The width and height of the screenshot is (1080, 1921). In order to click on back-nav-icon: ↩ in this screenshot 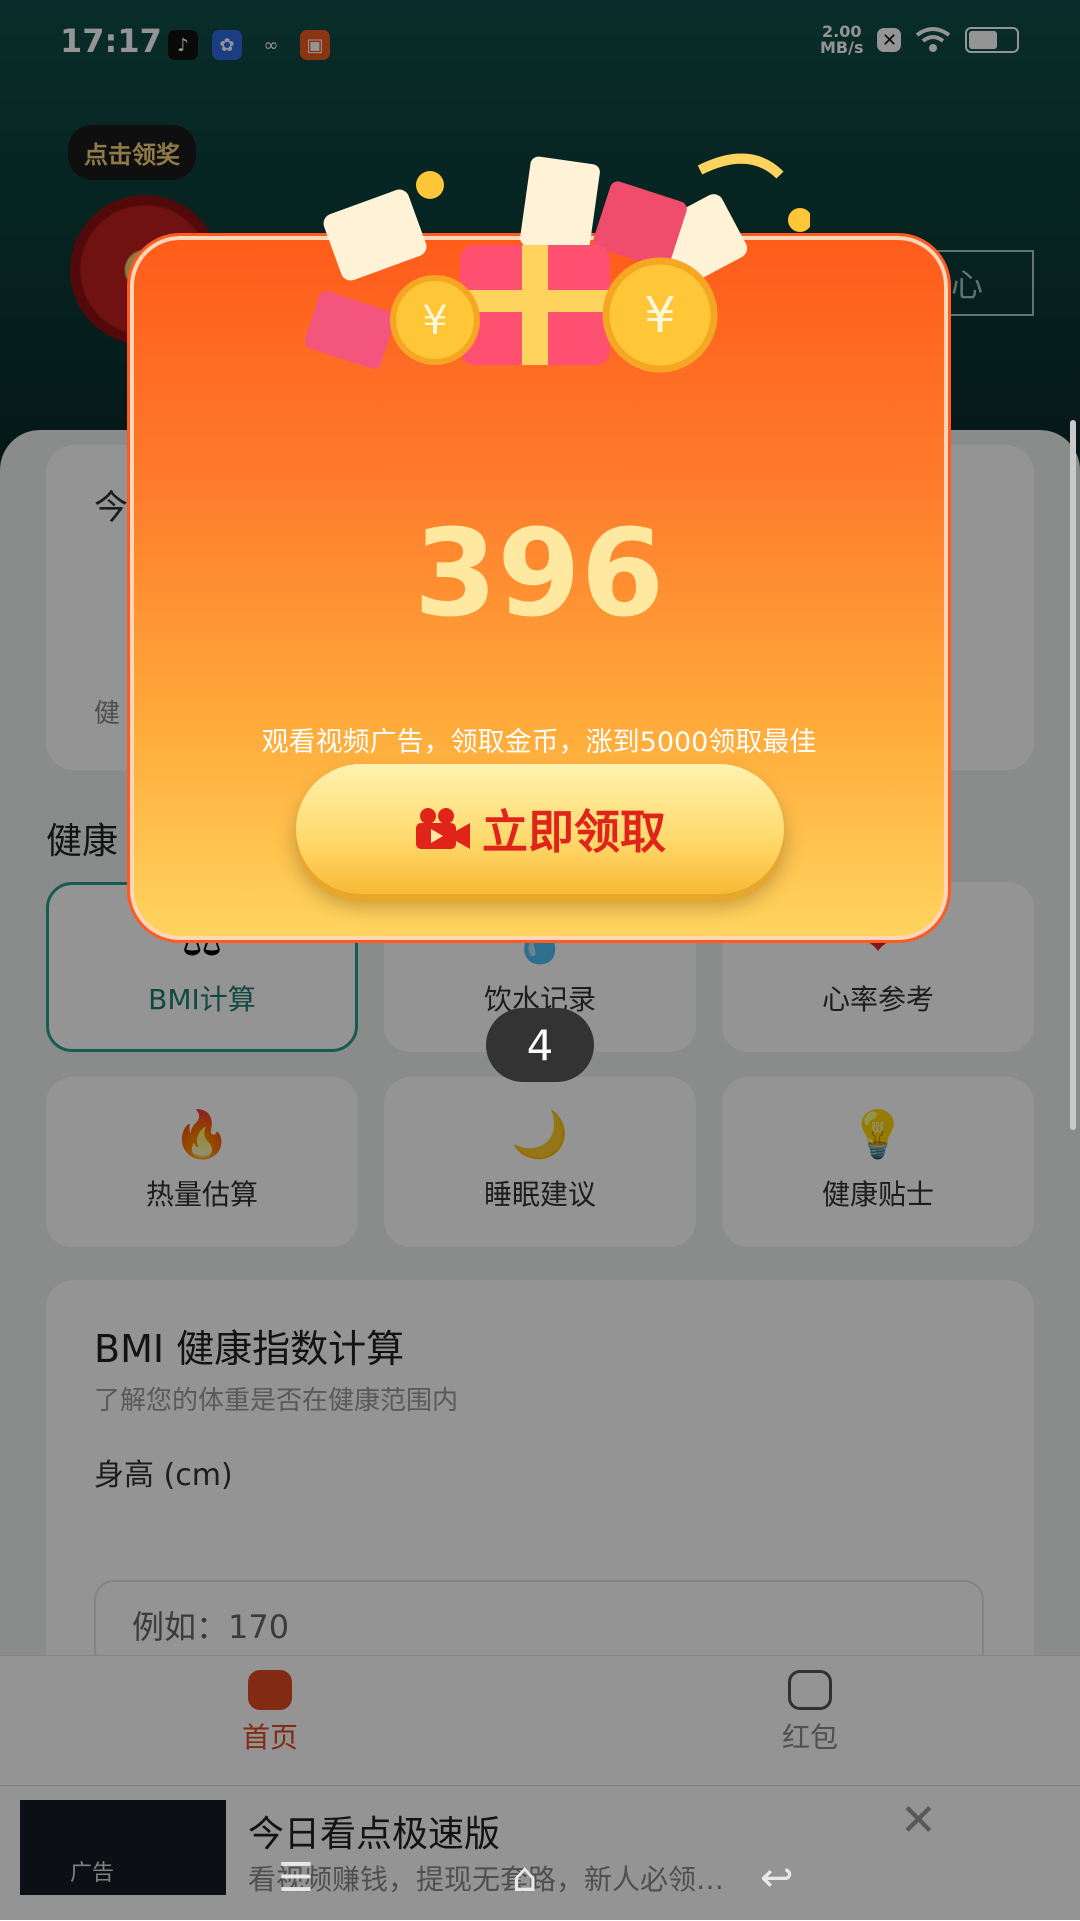, I will do `click(777, 1878)`.